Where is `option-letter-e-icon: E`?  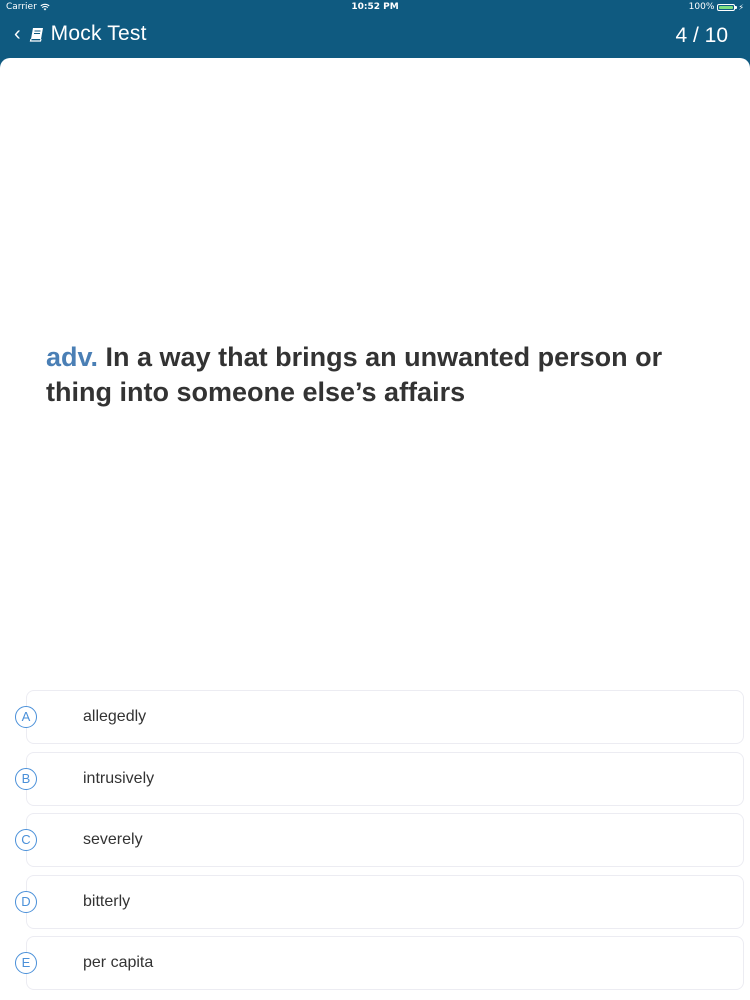 option-letter-e-icon: E is located at coordinates (26, 963).